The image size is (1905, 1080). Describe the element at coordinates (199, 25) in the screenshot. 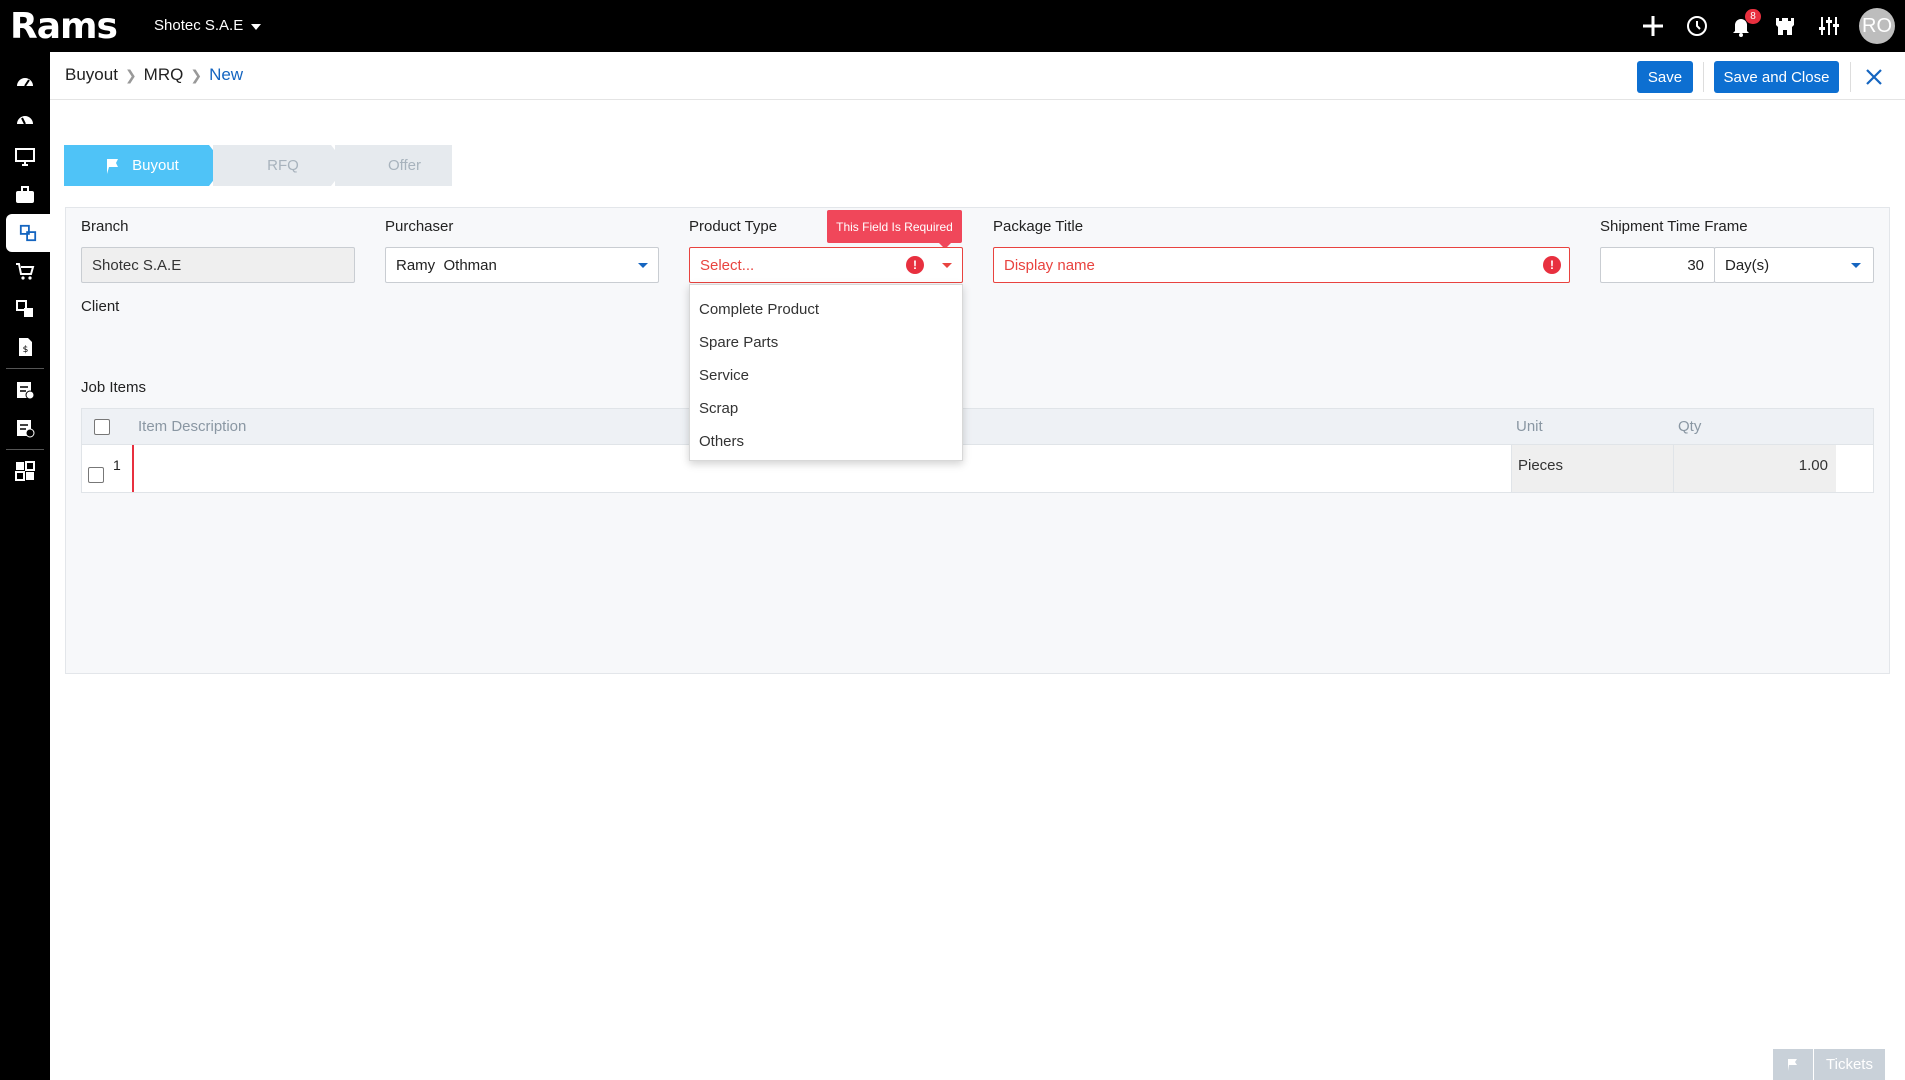

I see `company-name: Shotec S.A.E` at that location.